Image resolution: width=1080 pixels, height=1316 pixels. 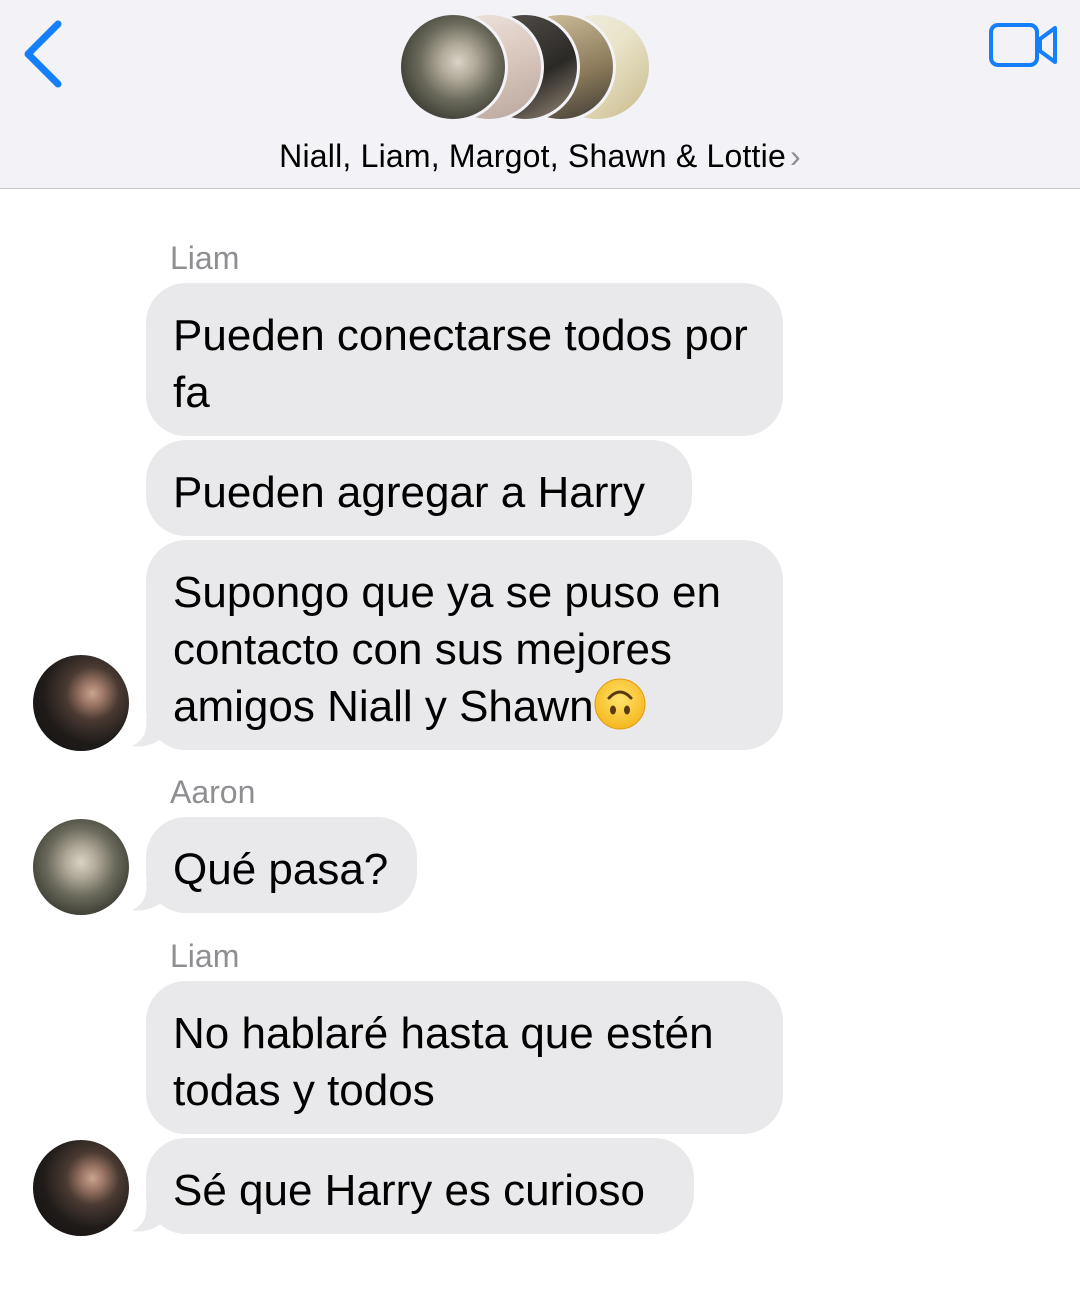 I want to click on message-bubble: Sé que Harry es curioso, so click(x=420, y=1186).